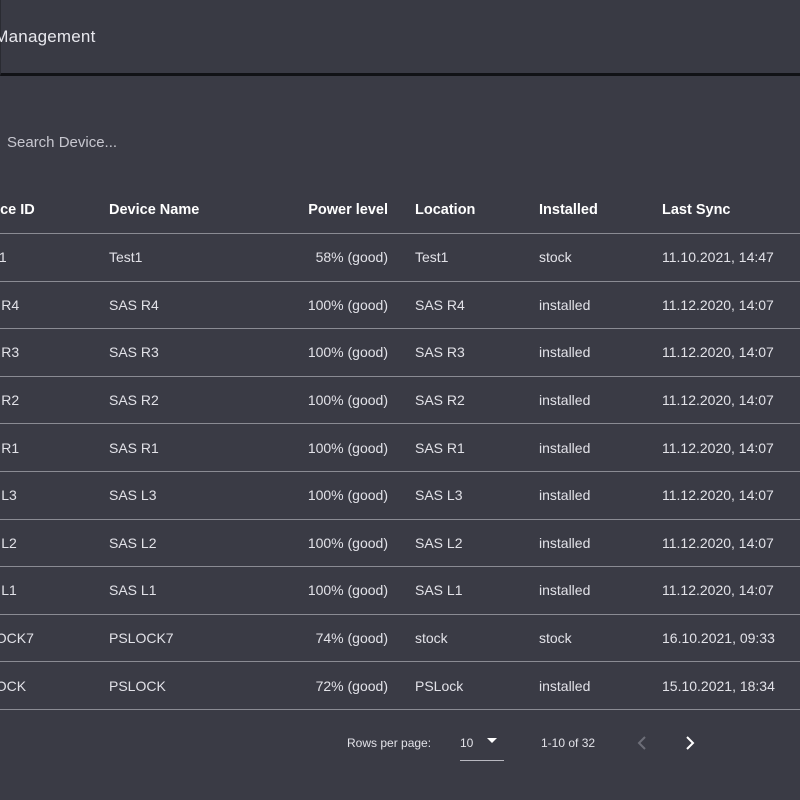 This screenshot has width=800, height=800. I want to click on page-title: ce Management, so click(48, 36).